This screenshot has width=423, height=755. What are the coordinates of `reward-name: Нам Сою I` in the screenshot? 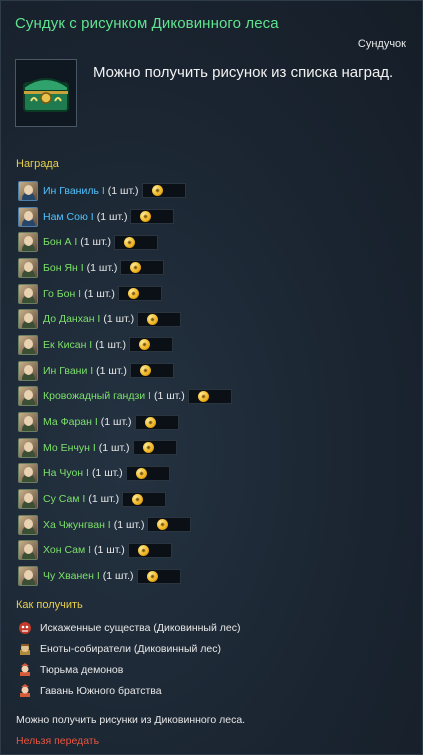 It's located at (68, 216).